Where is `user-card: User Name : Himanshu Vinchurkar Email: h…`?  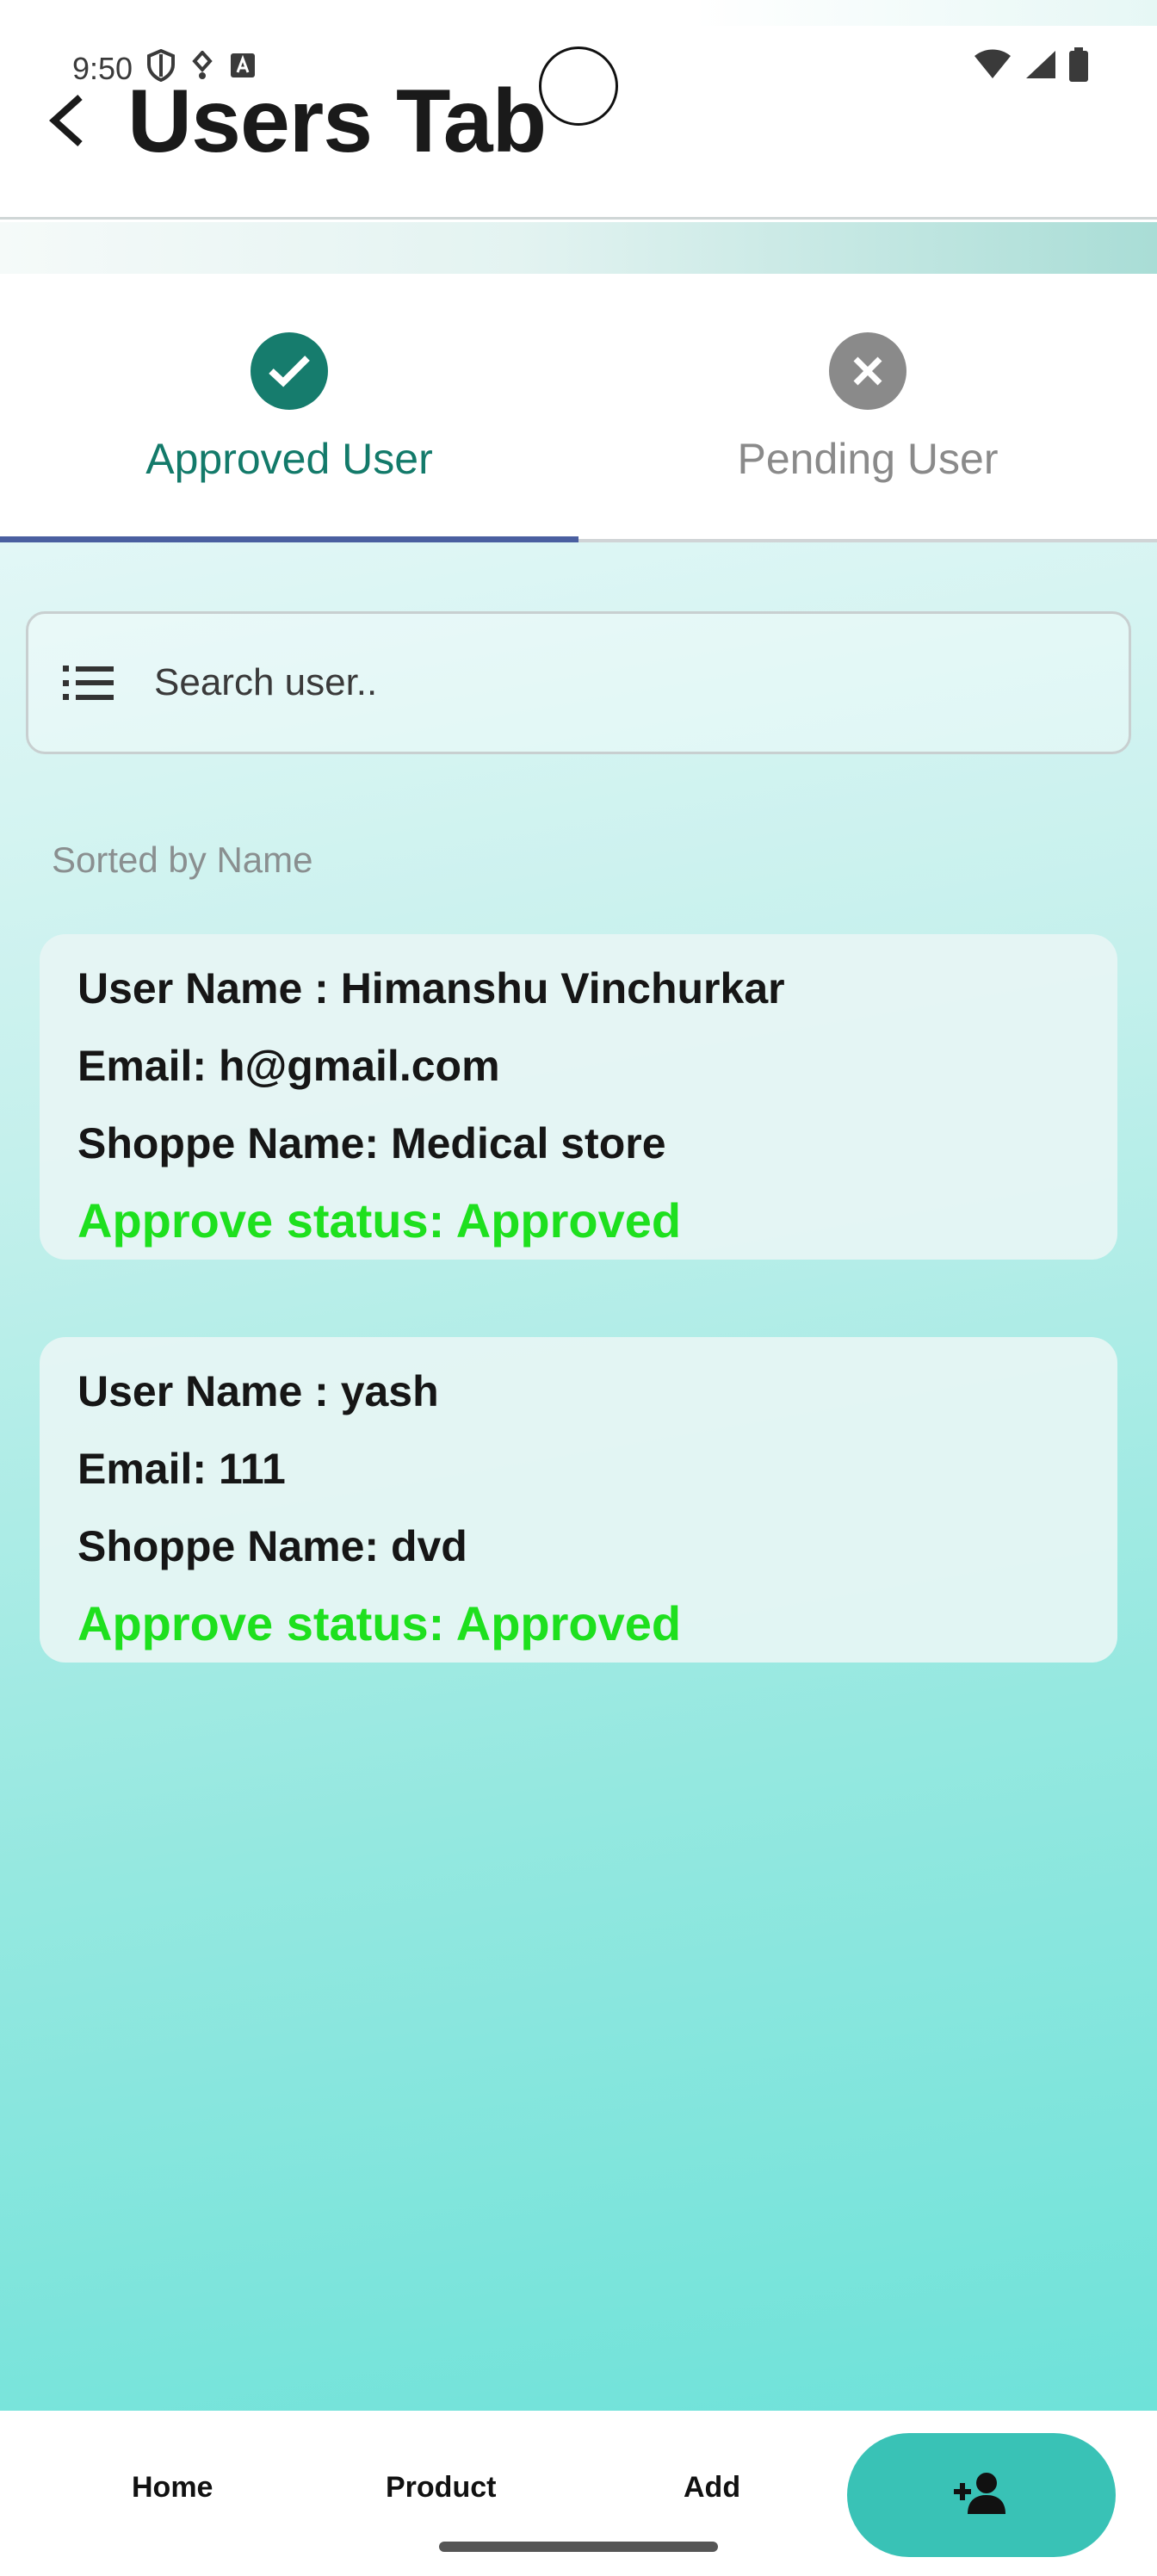 user-card: User Name : Himanshu Vinchurkar Email: h… is located at coordinates (579, 1097).